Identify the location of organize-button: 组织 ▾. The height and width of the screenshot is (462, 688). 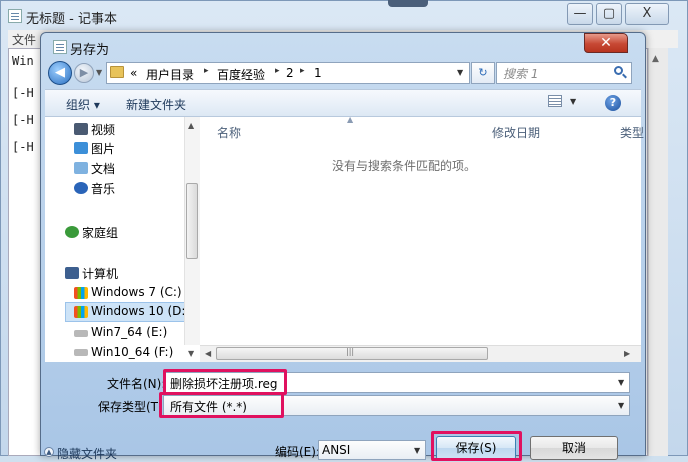
(83, 104).